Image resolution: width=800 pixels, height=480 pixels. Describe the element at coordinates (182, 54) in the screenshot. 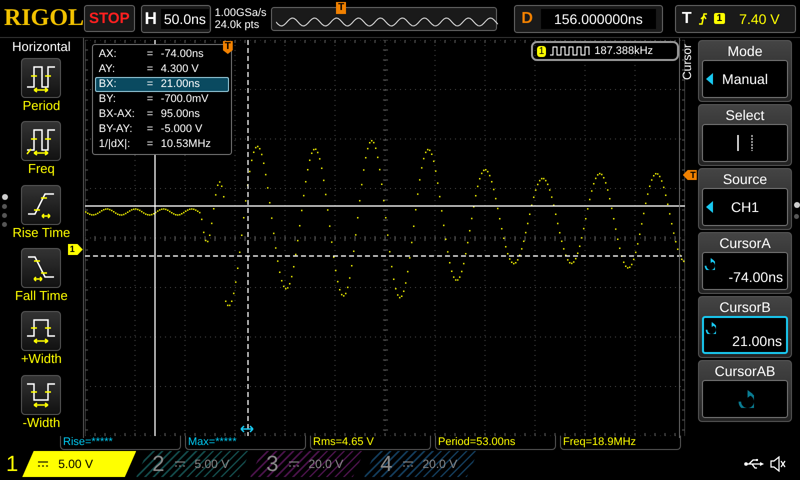

I see `readout-value: -74.00ns` at that location.